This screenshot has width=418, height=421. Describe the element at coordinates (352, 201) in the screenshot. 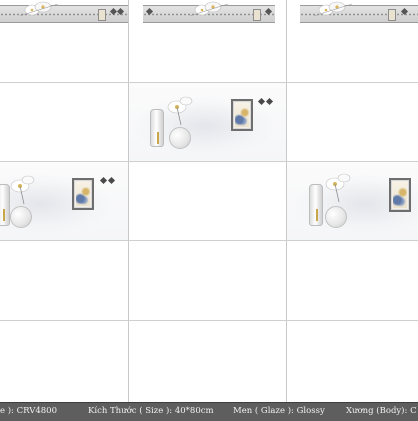

I see `decor-scene-right` at that location.